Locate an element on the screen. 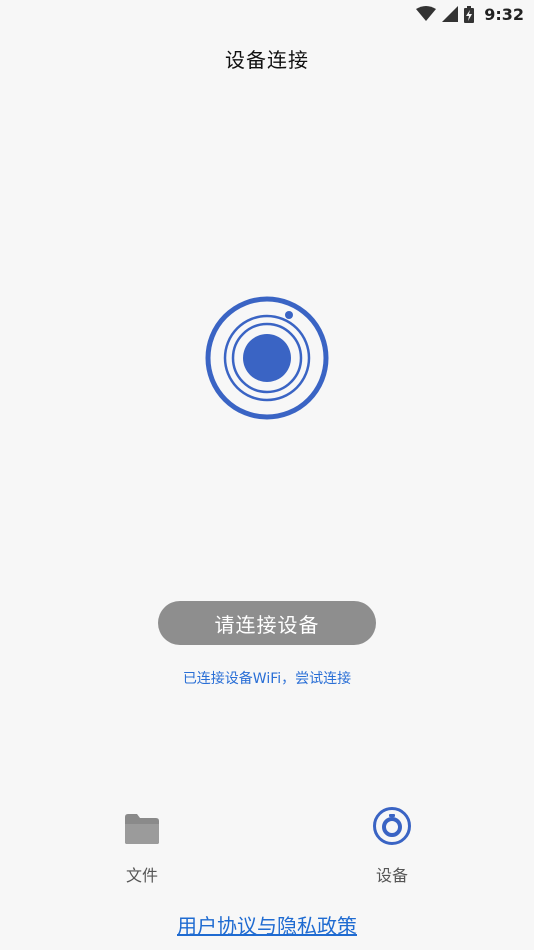  privacy-policy-link: 用户协议与隐私政策 is located at coordinates (267, 924).